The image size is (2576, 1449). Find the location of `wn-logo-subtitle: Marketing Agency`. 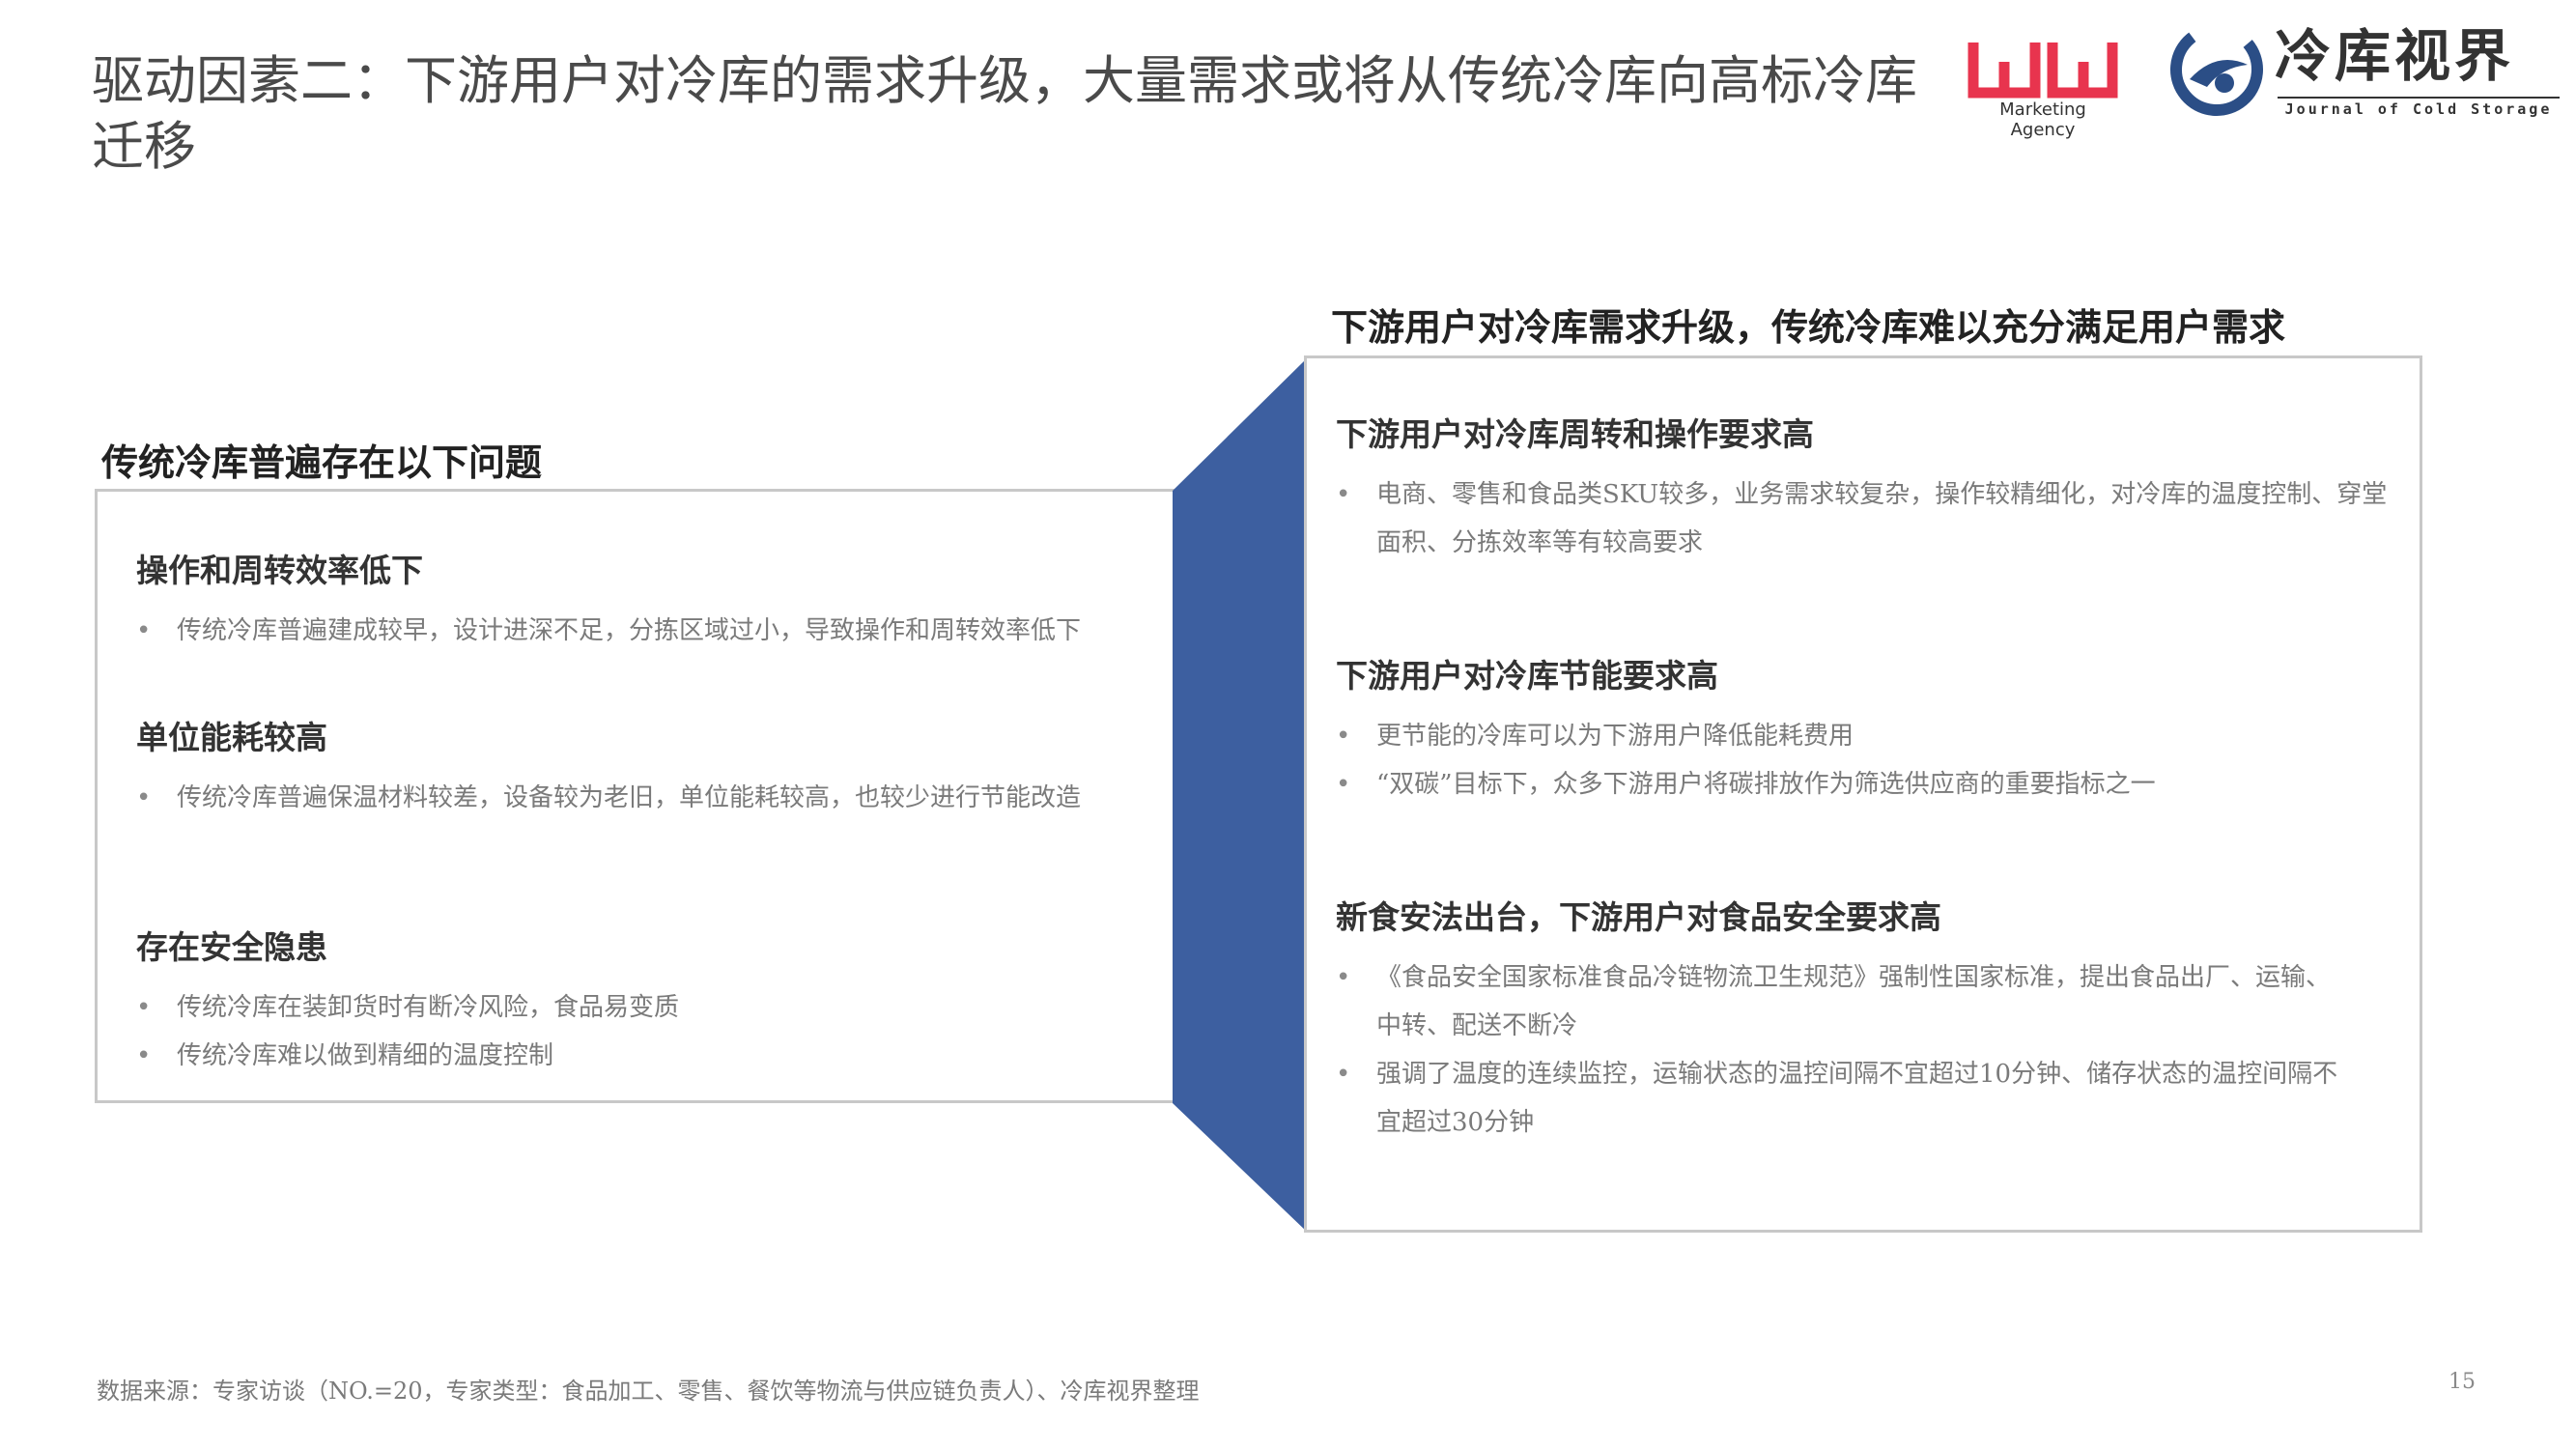

wn-logo-subtitle: Marketing Agency is located at coordinates (2042, 119).